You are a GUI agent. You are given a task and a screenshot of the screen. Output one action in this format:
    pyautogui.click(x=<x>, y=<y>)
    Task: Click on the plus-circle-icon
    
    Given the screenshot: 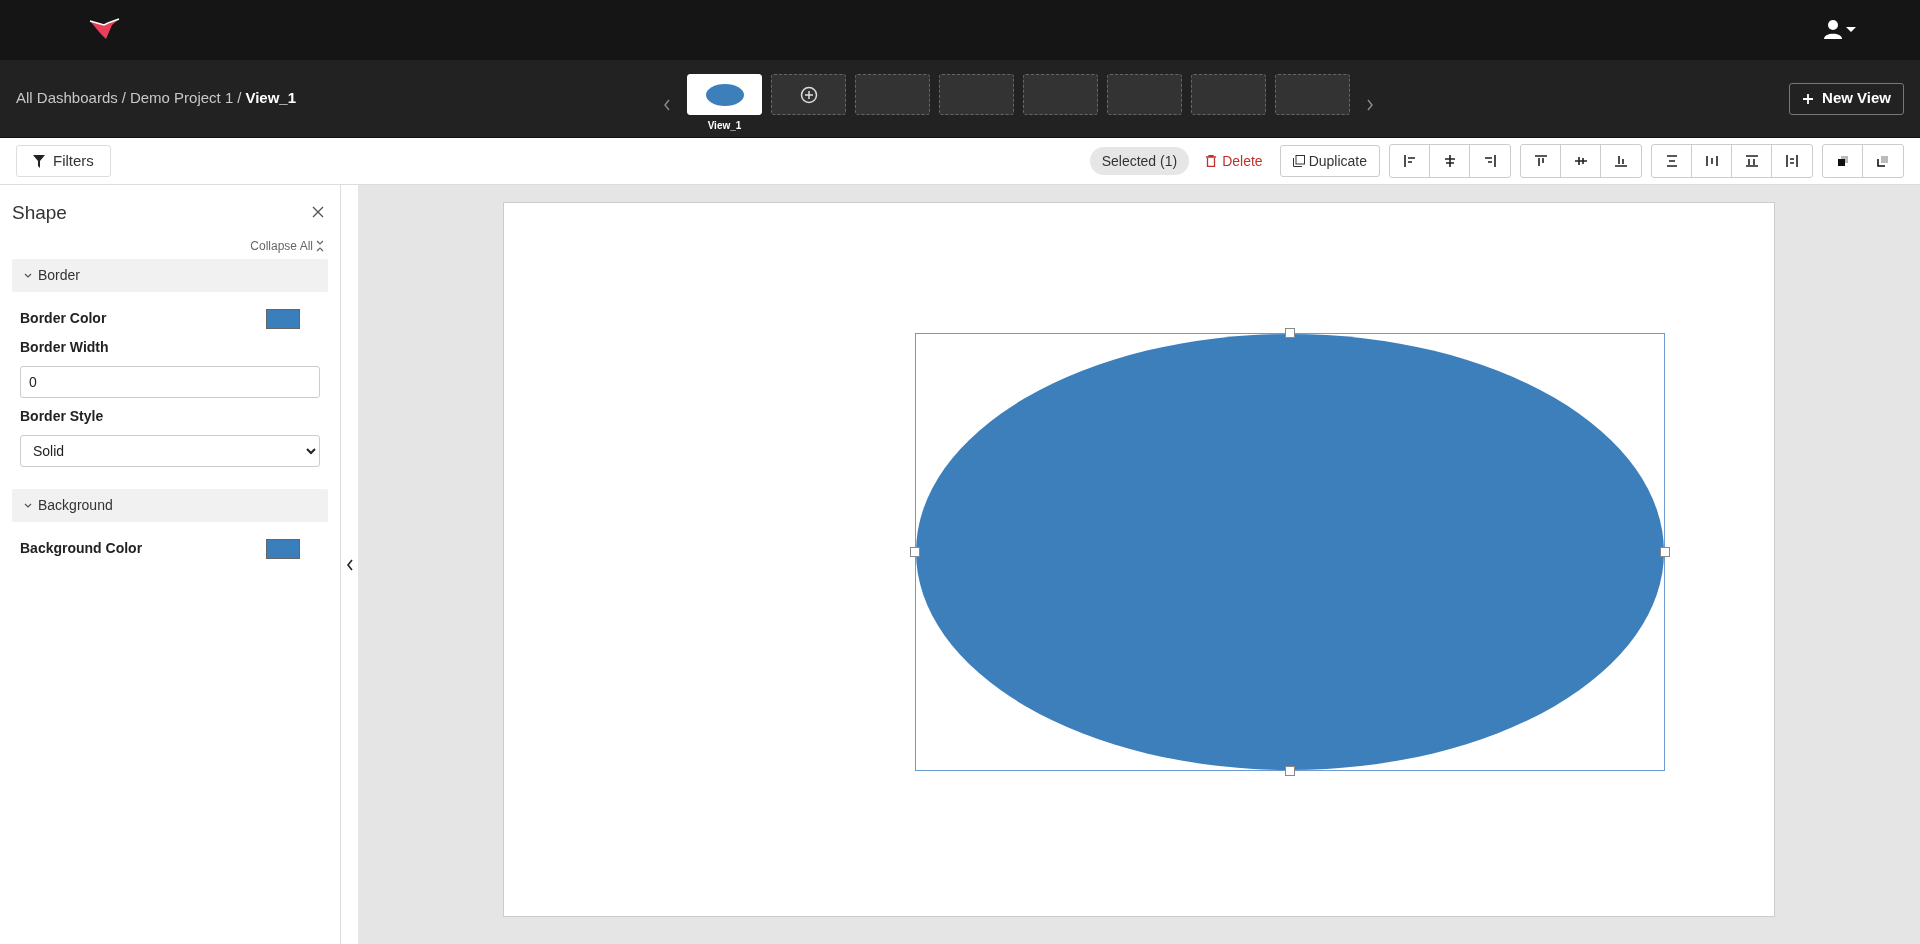 What is the action you would take?
    pyautogui.click(x=808, y=94)
    